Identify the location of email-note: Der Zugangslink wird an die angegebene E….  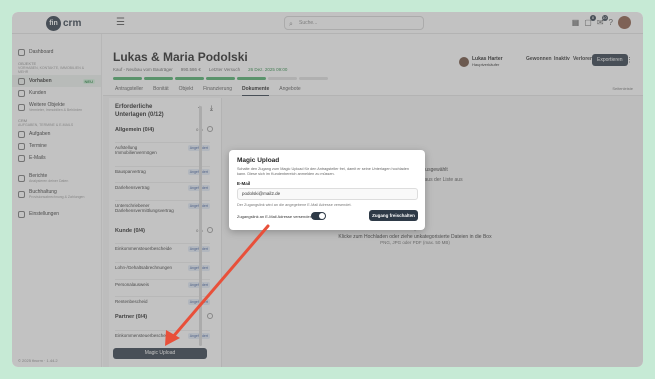
(294, 205).